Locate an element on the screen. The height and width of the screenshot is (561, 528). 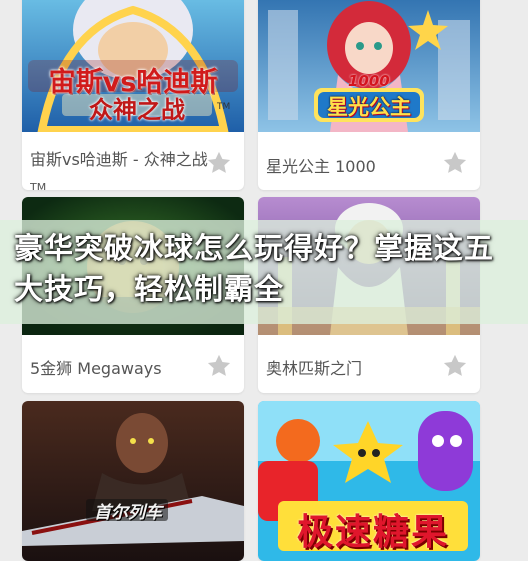
game-title-line1: 宙斯vs哈迪斯 - 众神之战 is located at coordinates (119, 159).